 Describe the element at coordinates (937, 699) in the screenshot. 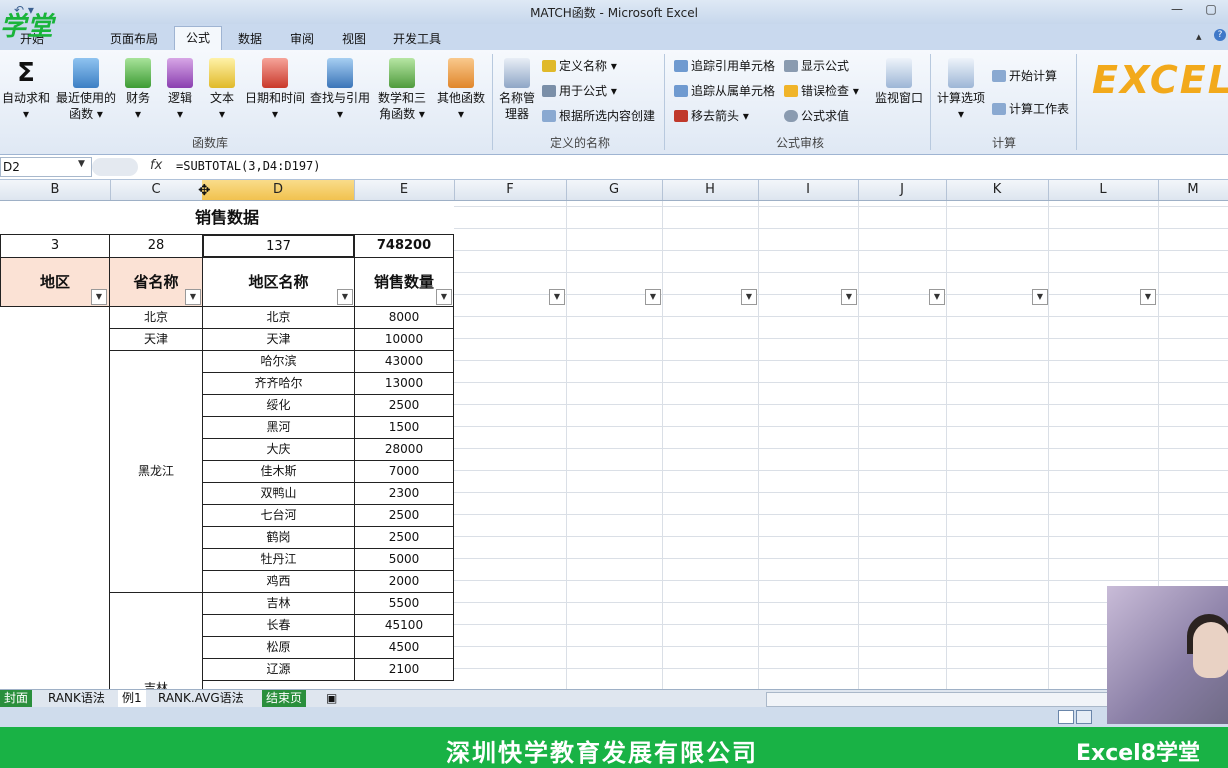

I see `horizontal-scrollbar` at that location.